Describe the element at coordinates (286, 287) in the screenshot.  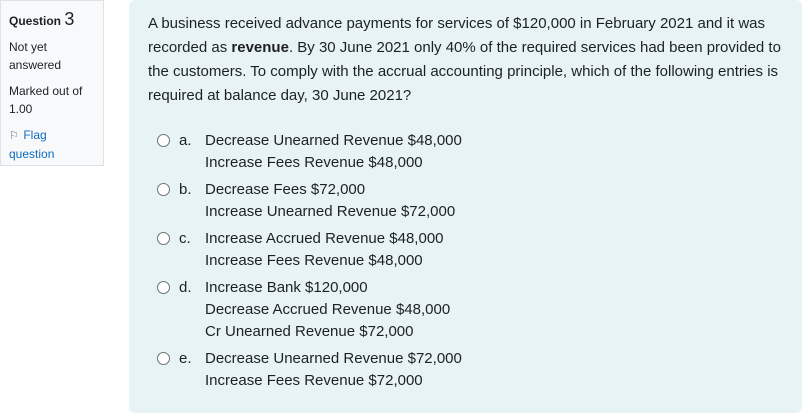
I see `answer-line: Increase Bank $120,000` at that location.